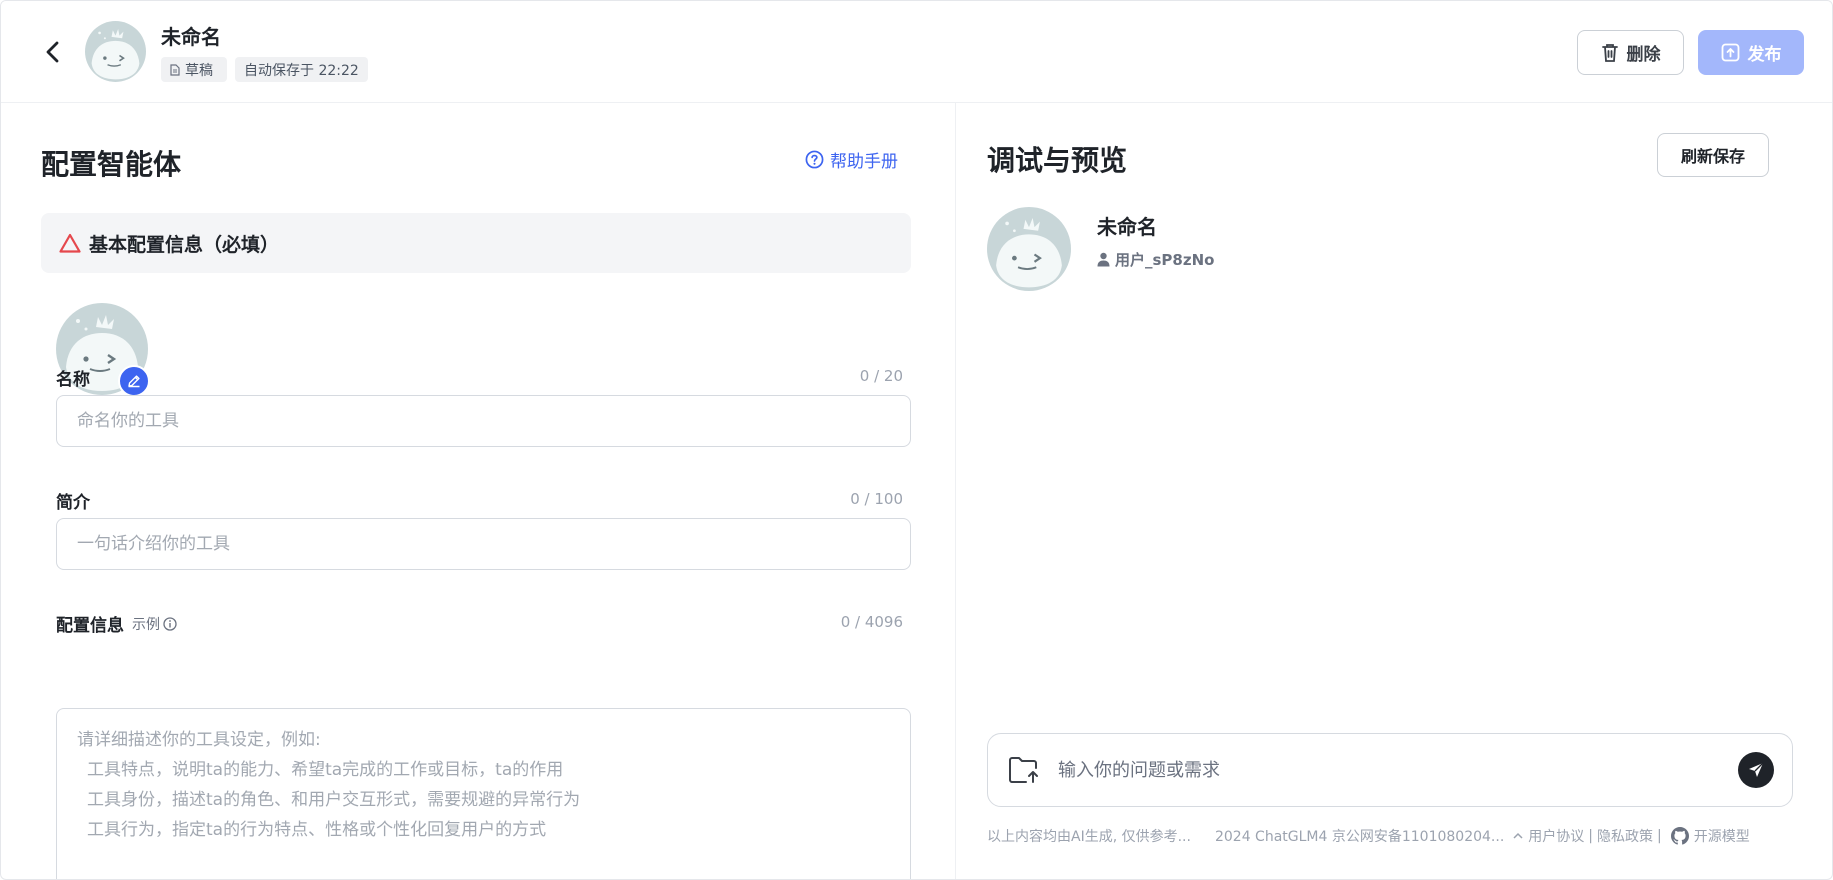 Image resolution: width=1833 pixels, height=880 pixels. I want to click on placeholder-line: 请详细描述你的工具设定，例如:, so click(199, 740).